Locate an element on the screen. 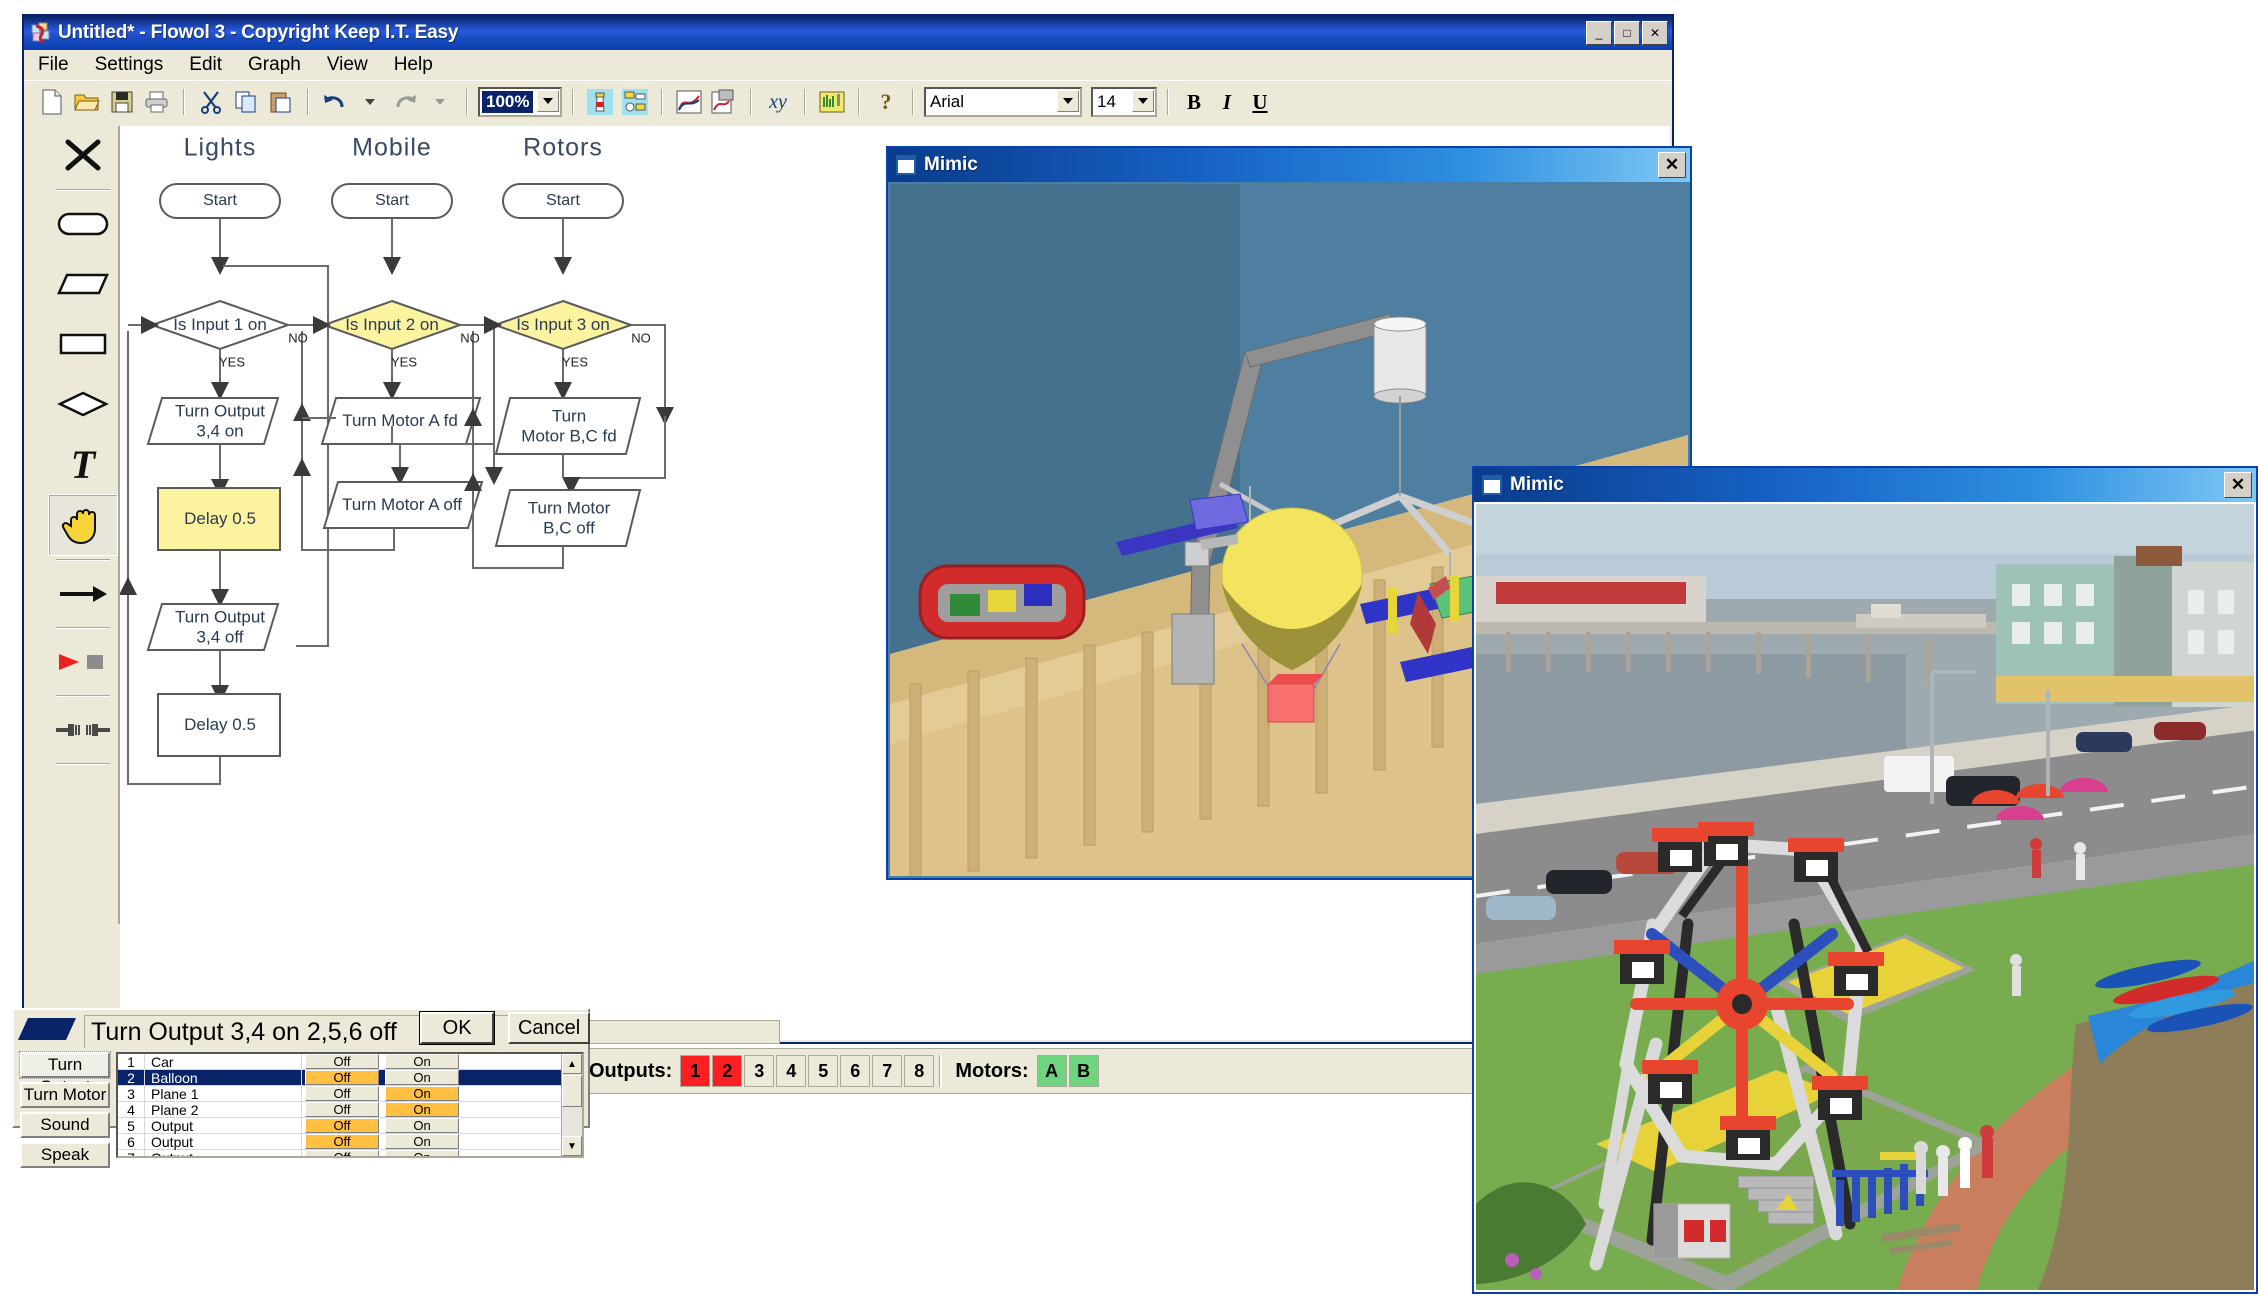  table-row: 5 Output Off On is located at coordinates (350, 1125).